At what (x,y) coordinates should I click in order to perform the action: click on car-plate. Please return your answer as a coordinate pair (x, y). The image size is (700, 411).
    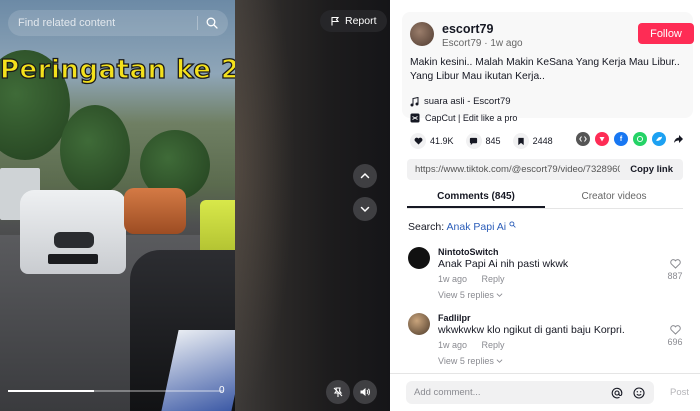
    Looking at the image, I should click on (73, 259).